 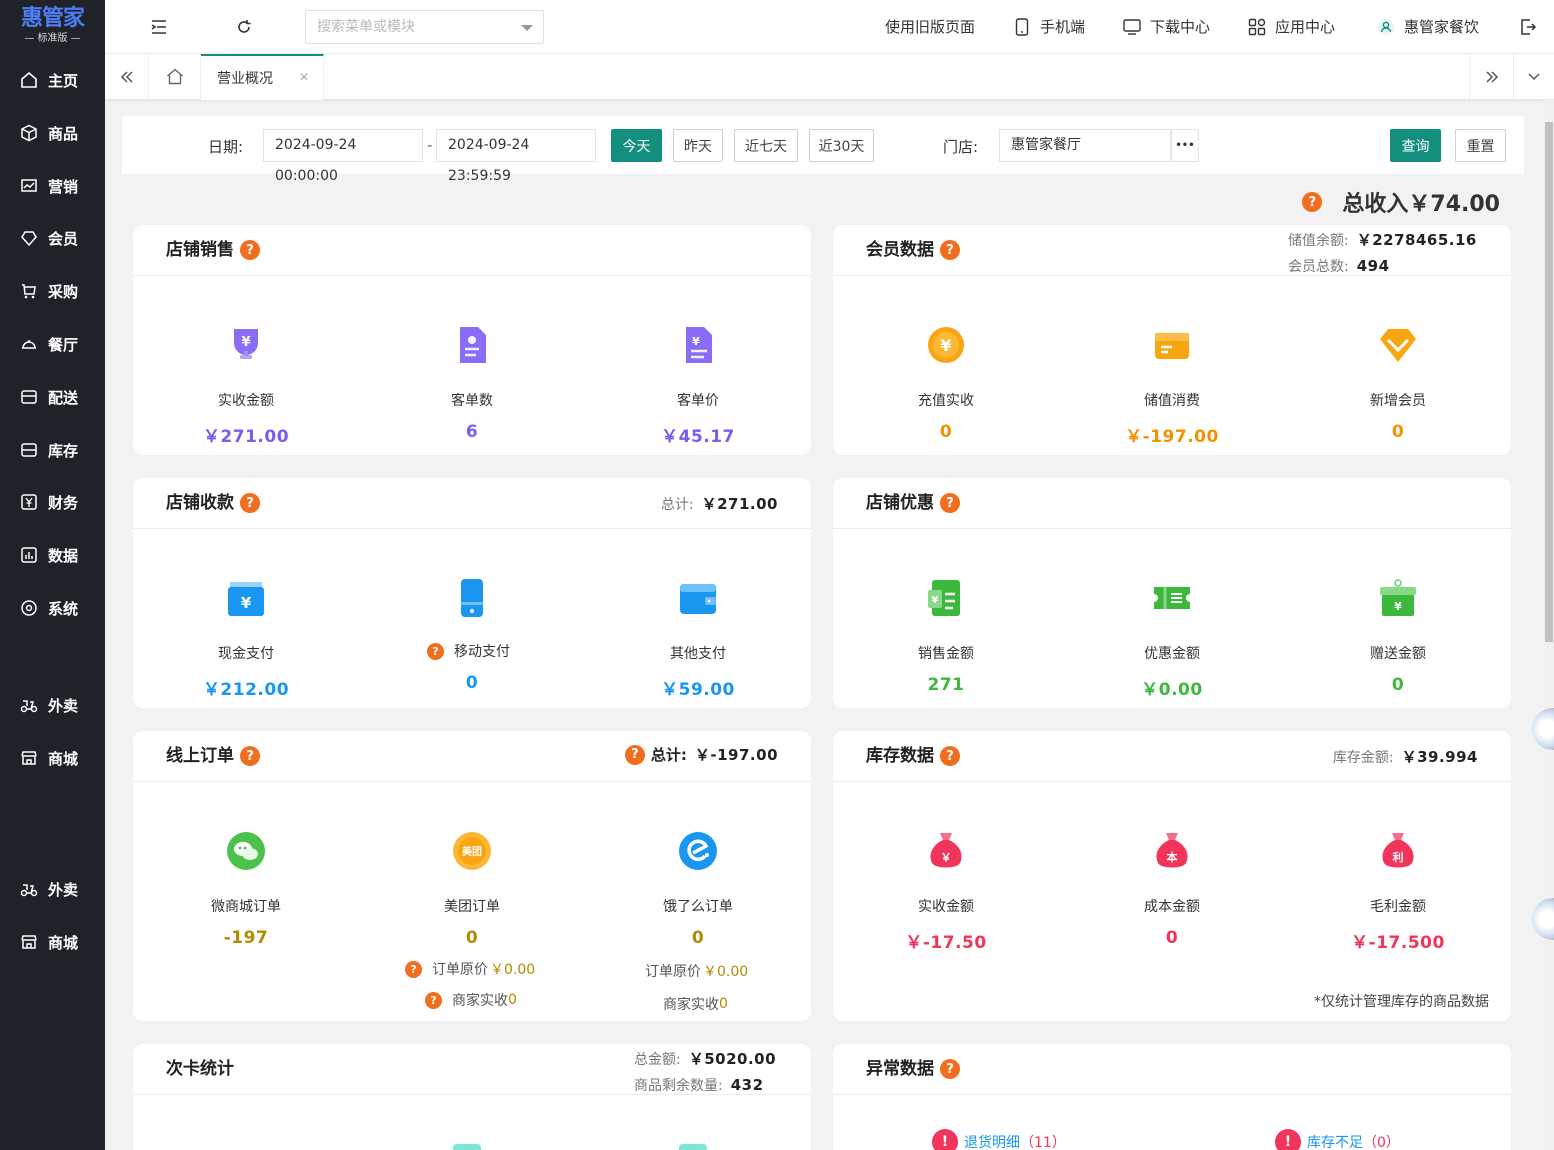 I want to click on sidebar-item-finance: 财务, so click(x=52, y=502).